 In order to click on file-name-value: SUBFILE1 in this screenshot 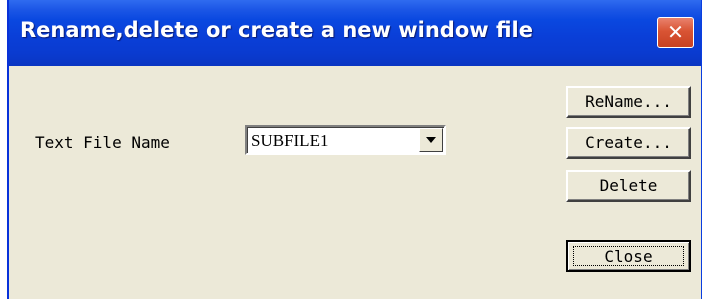, I will do `click(290, 140)`.